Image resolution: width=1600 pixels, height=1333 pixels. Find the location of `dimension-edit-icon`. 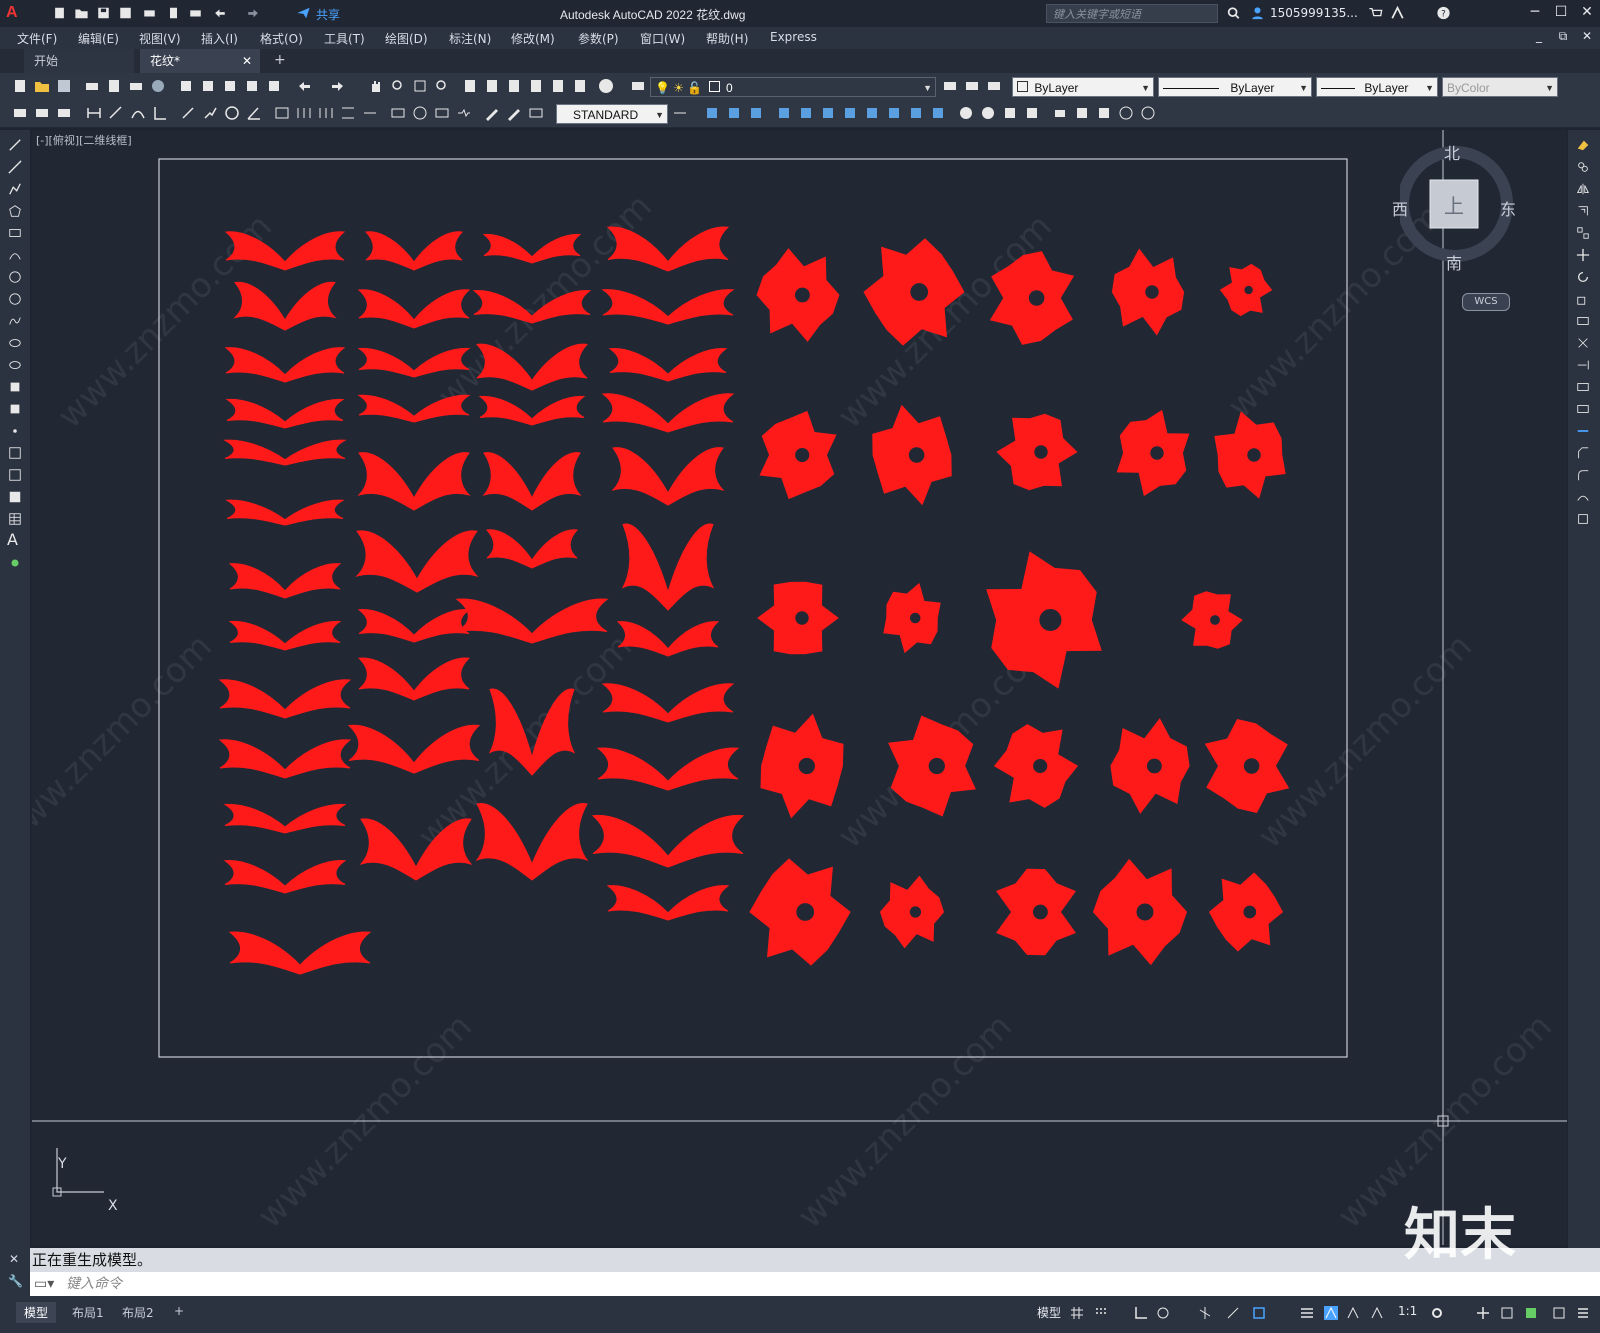

dimension-edit-icon is located at coordinates (492, 113).